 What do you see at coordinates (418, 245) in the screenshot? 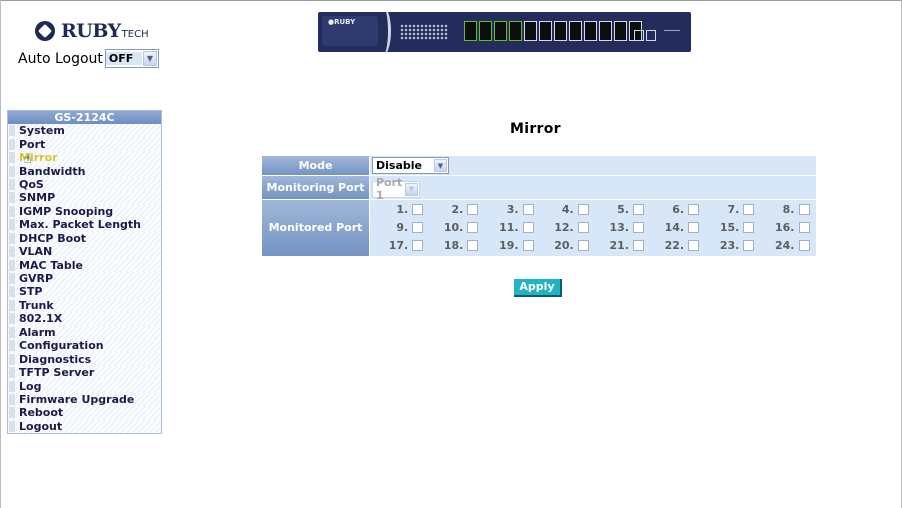
I see `port-17-checkbox` at bounding box center [418, 245].